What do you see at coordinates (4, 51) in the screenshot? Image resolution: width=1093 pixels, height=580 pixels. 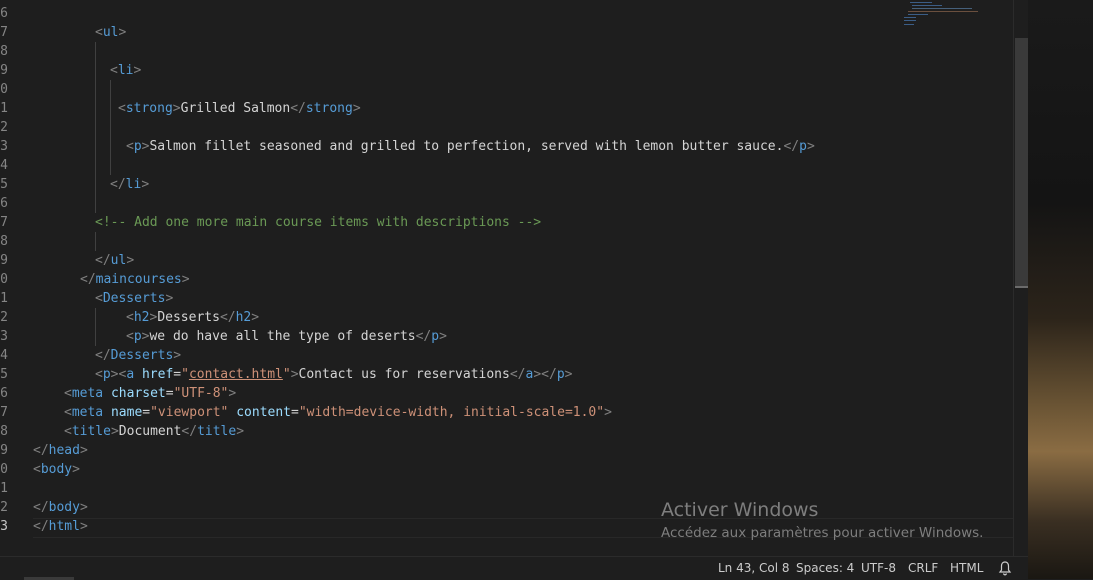 I see `line-number: 8` at bounding box center [4, 51].